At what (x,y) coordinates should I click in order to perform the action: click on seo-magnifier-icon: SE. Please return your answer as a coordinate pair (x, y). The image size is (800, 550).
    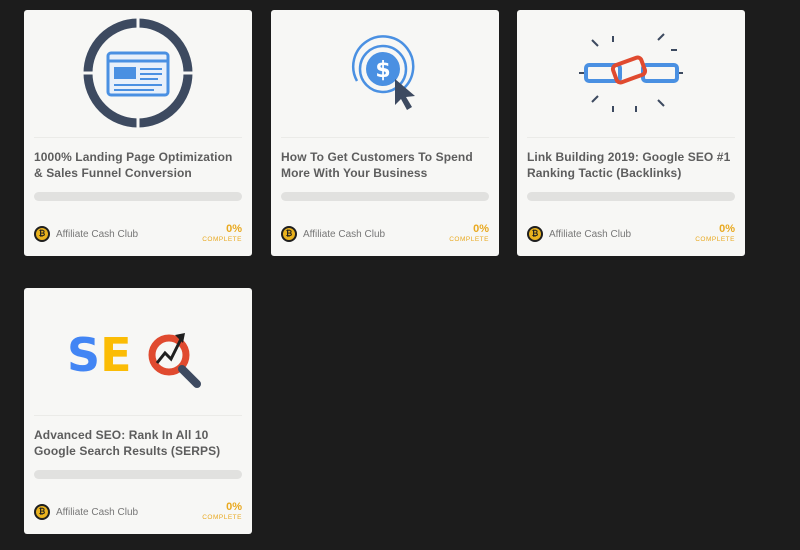
    Looking at the image, I should click on (134, 358).